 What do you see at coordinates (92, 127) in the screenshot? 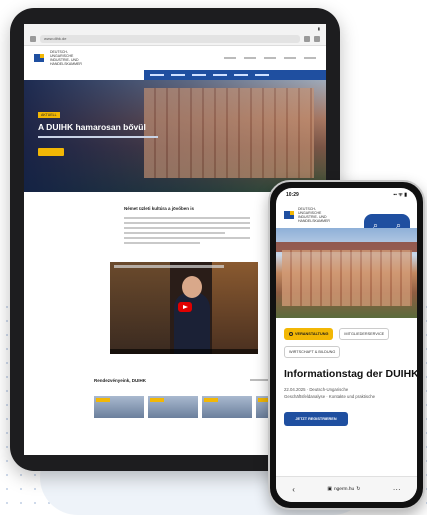
I see `hero-title: A DUIHK hamarosan bővül` at bounding box center [92, 127].